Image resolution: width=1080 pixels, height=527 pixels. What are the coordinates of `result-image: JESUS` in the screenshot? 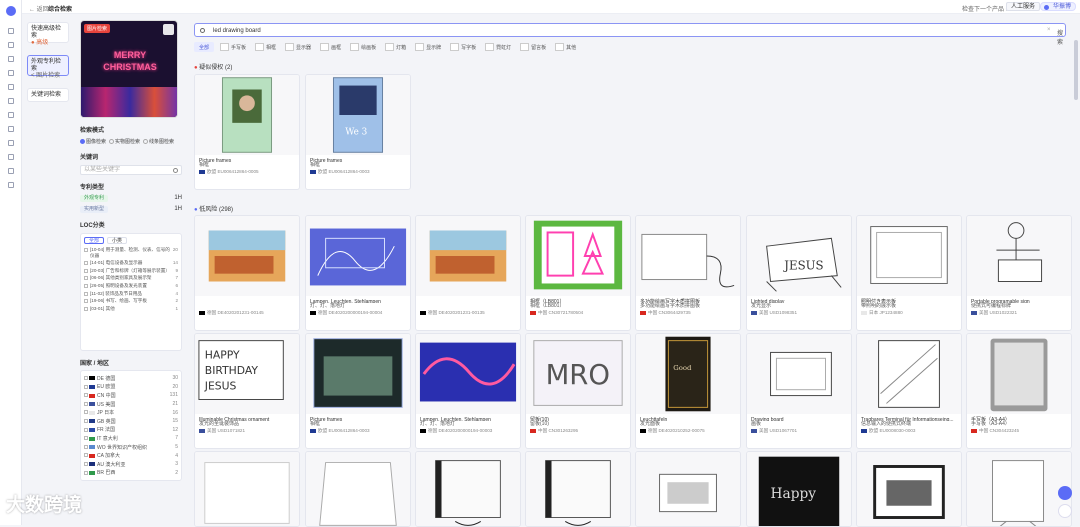 It's located at (799, 256).